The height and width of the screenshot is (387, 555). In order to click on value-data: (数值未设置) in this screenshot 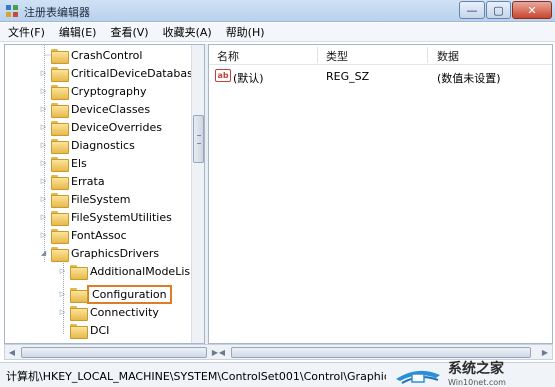, I will do `click(469, 78)`.